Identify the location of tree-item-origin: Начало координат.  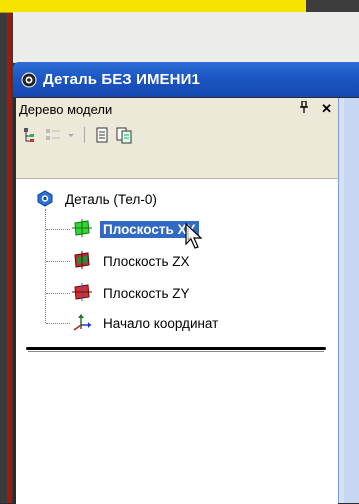
(146, 323).